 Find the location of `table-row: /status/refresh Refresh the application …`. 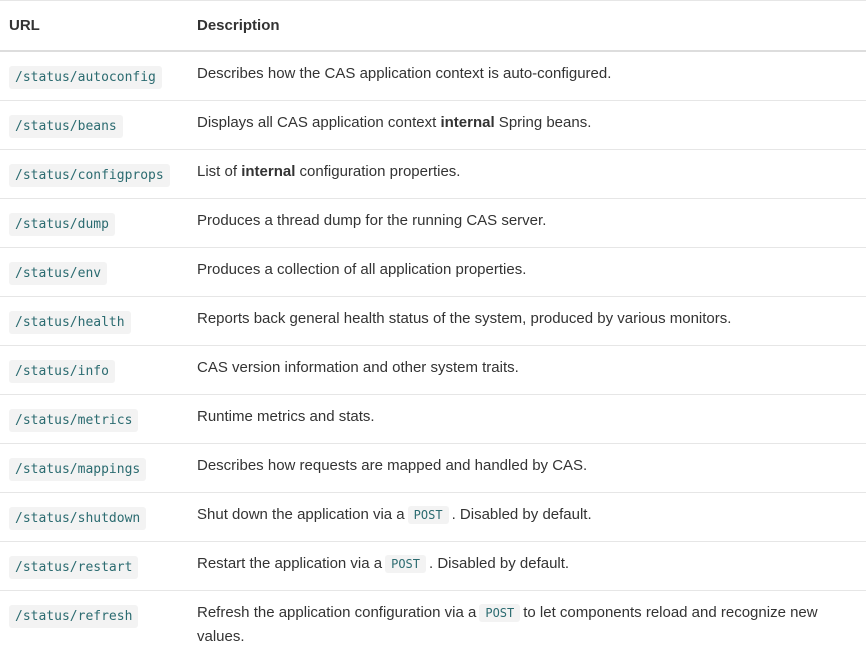

table-row: /status/refresh Refresh the application … is located at coordinates (433, 622).